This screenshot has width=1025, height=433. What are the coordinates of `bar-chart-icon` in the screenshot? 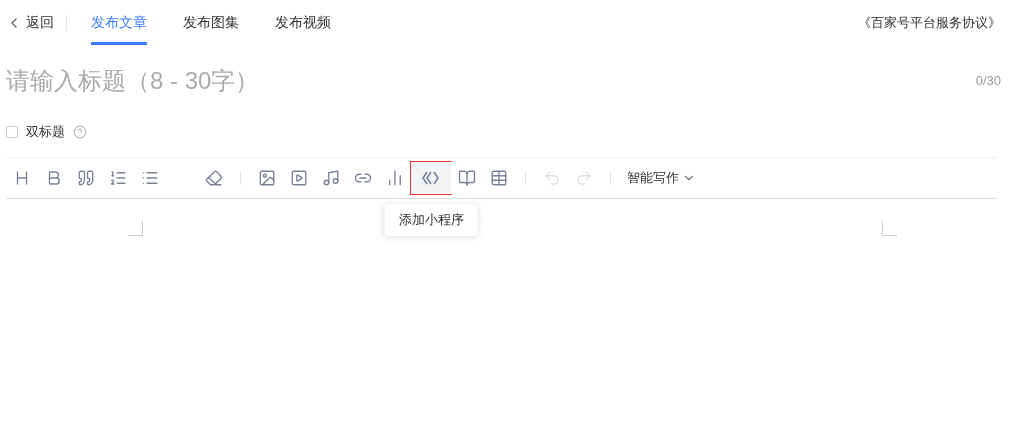 It's located at (395, 178).